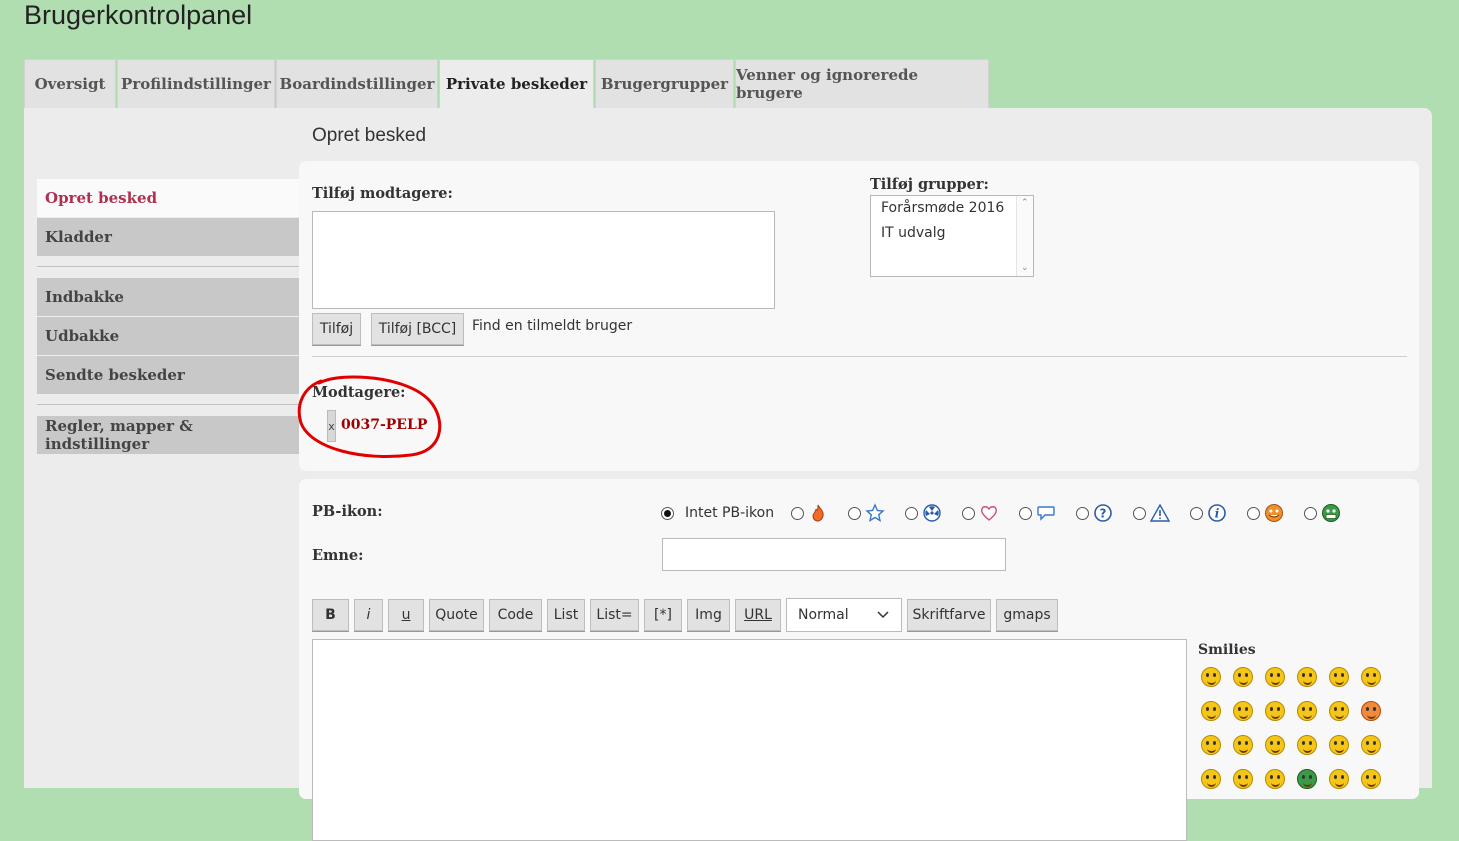 The height and width of the screenshot is (841, 1459). I want to click on add-bcc-button: Tilføj [BCC], so click(417, 329).